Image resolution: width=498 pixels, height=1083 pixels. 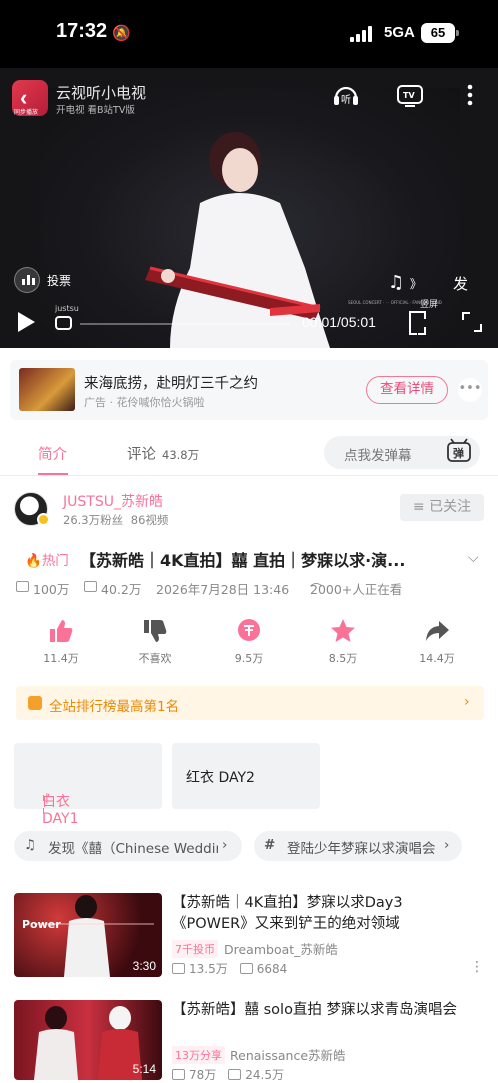 I want to click on video-duration: 5:14, so click(x=144, y=1069).